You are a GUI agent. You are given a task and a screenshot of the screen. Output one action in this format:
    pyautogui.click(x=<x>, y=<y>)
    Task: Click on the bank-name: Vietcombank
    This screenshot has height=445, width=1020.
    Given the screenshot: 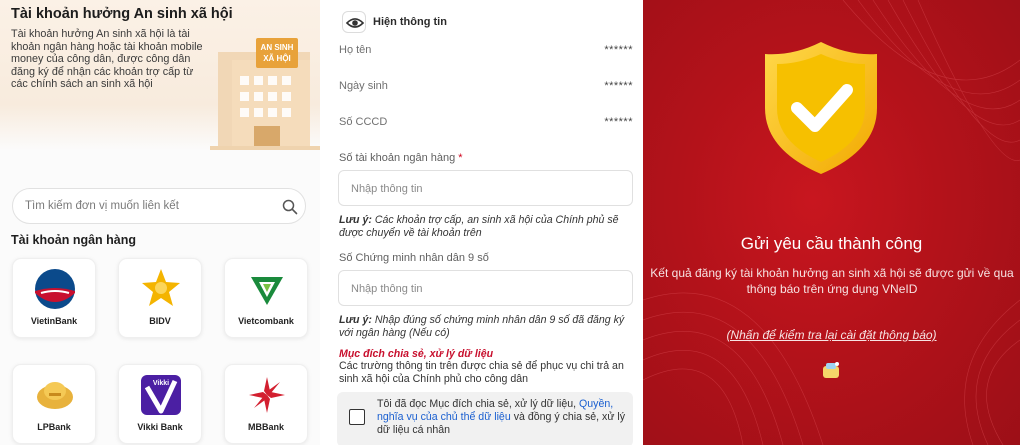 What is the action you would take?
    pyautogui.click(x=266, y=321)
    